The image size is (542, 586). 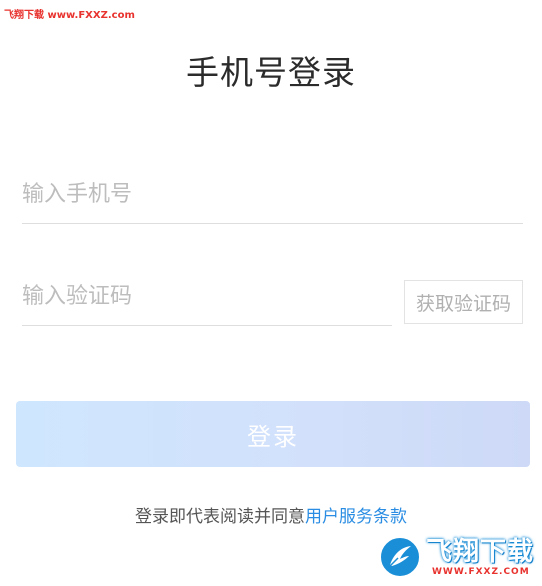 I want to click on login-button: 登录, so click(x=273, y=434).